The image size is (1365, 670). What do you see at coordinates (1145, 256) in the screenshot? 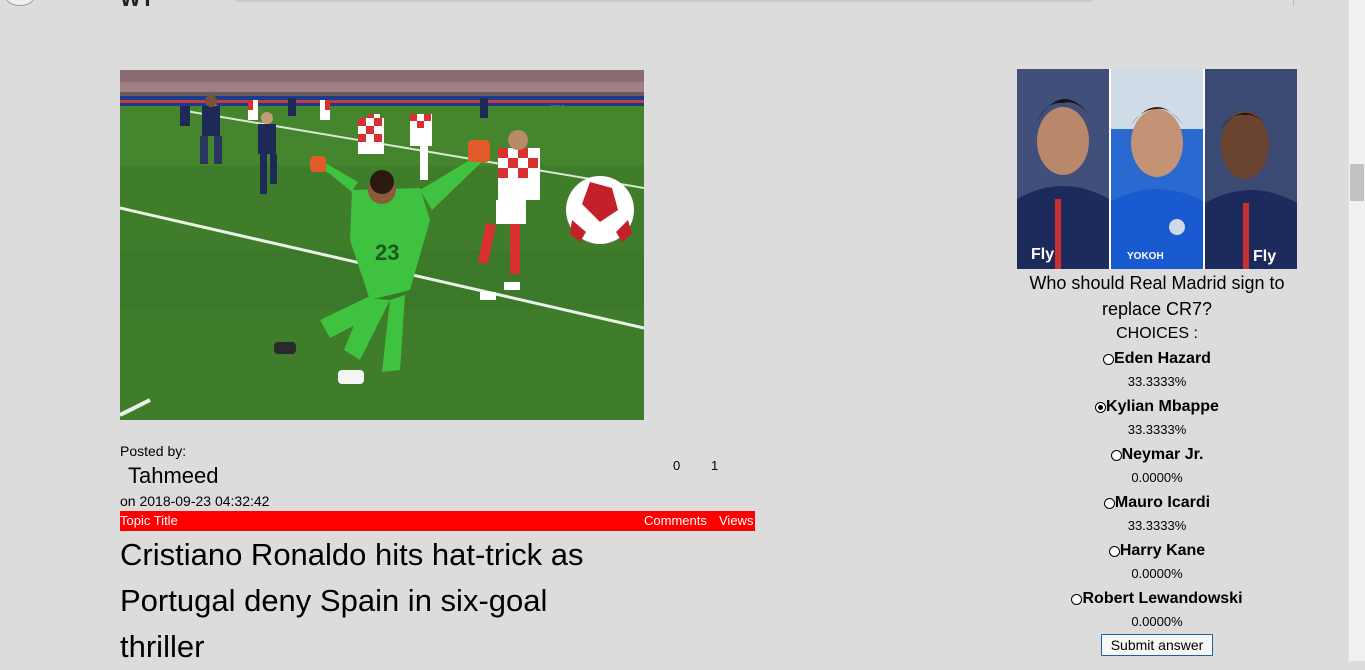
I see `svg-text: YOKOH` at bounding box center [1145, 256].